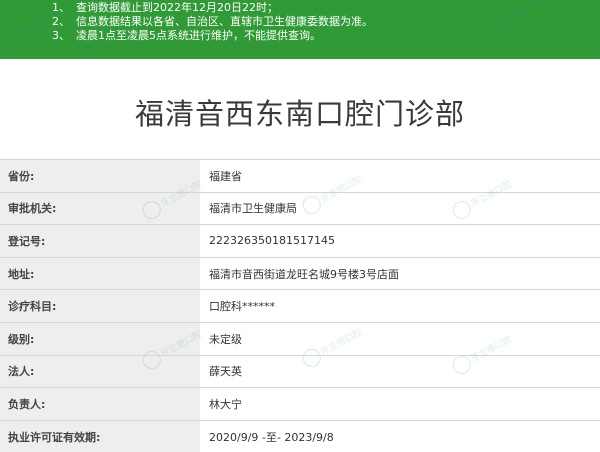  I want to click on row-label: 省份:, so click(100, 176).